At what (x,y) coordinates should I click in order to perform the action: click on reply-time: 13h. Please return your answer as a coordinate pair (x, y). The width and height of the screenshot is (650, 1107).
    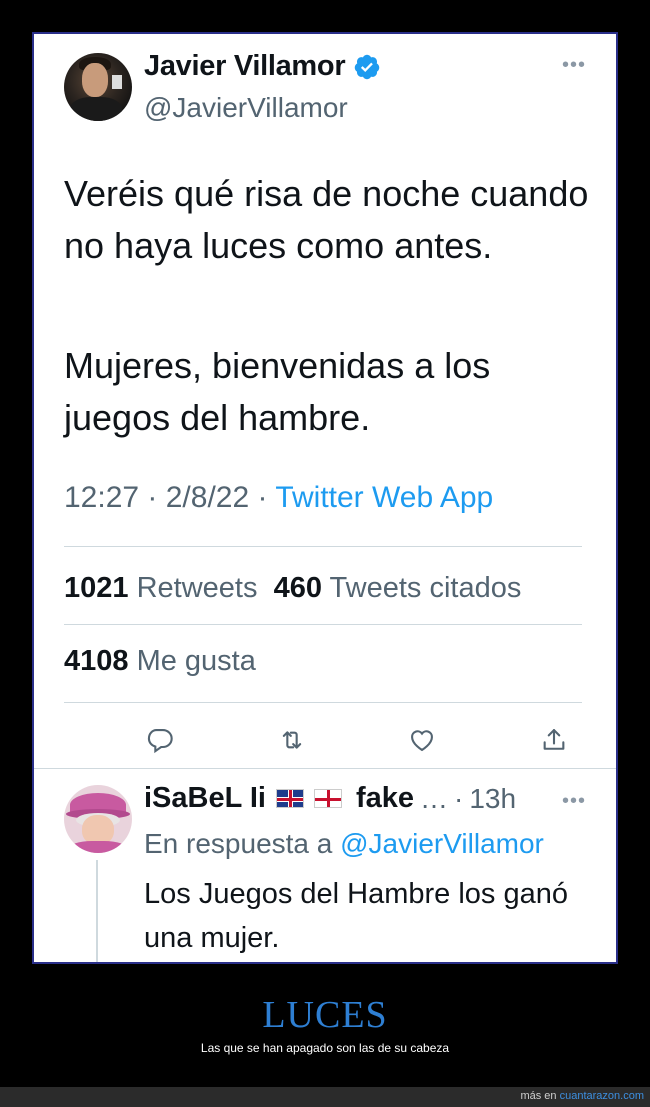
    Looking at the image, I should click on (492, 799).